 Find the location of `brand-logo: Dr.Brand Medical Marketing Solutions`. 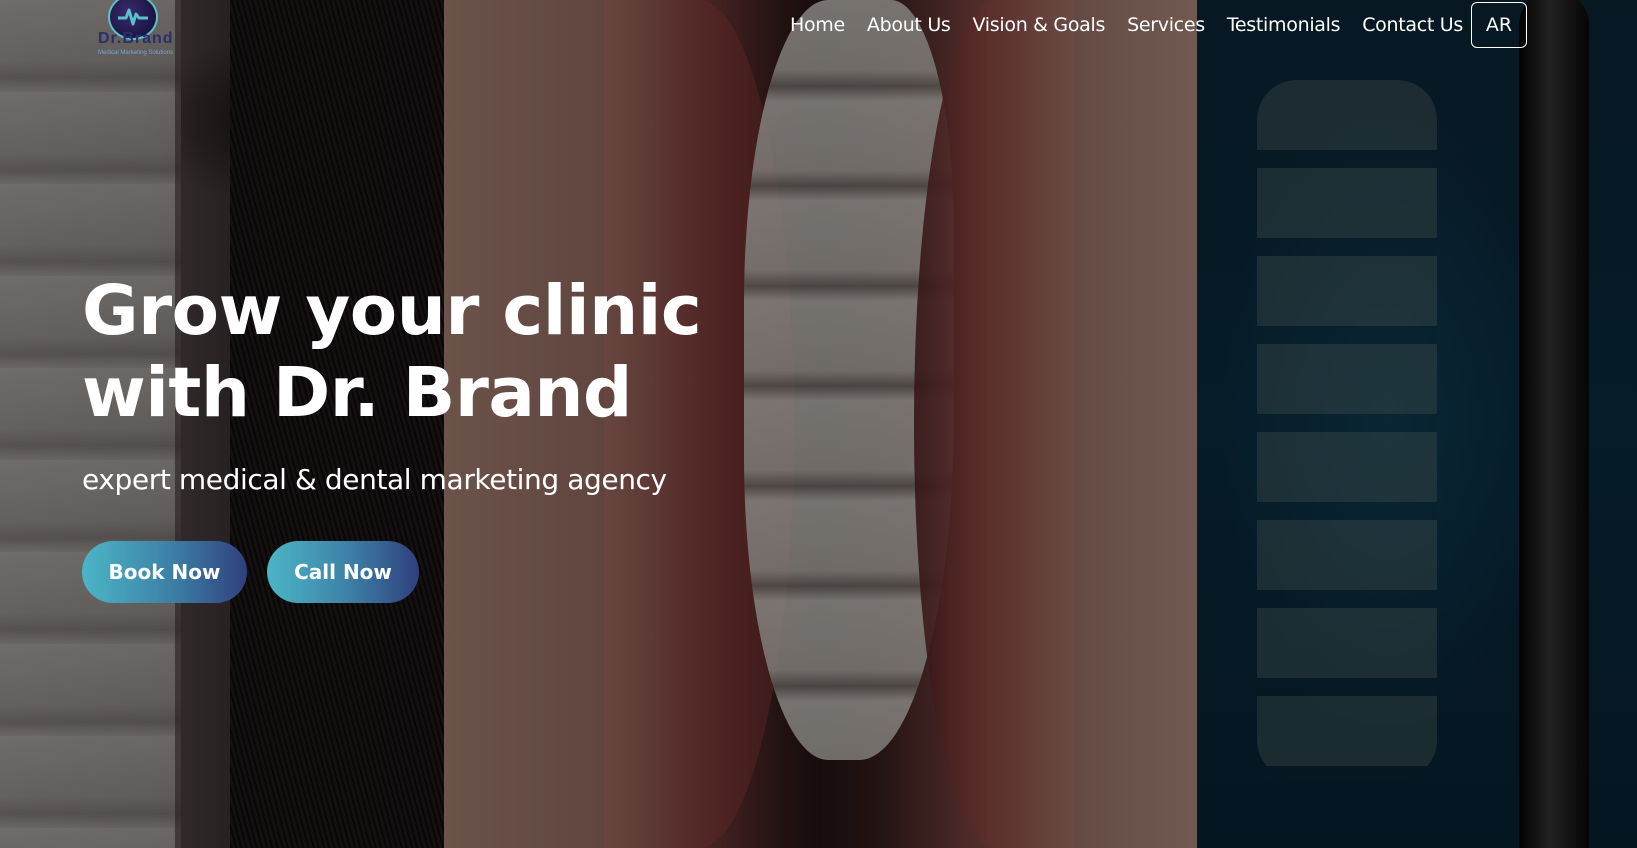

brand-logo: Dr.Brand Medical Marketing Solutions is located at coordinates (137, 29).